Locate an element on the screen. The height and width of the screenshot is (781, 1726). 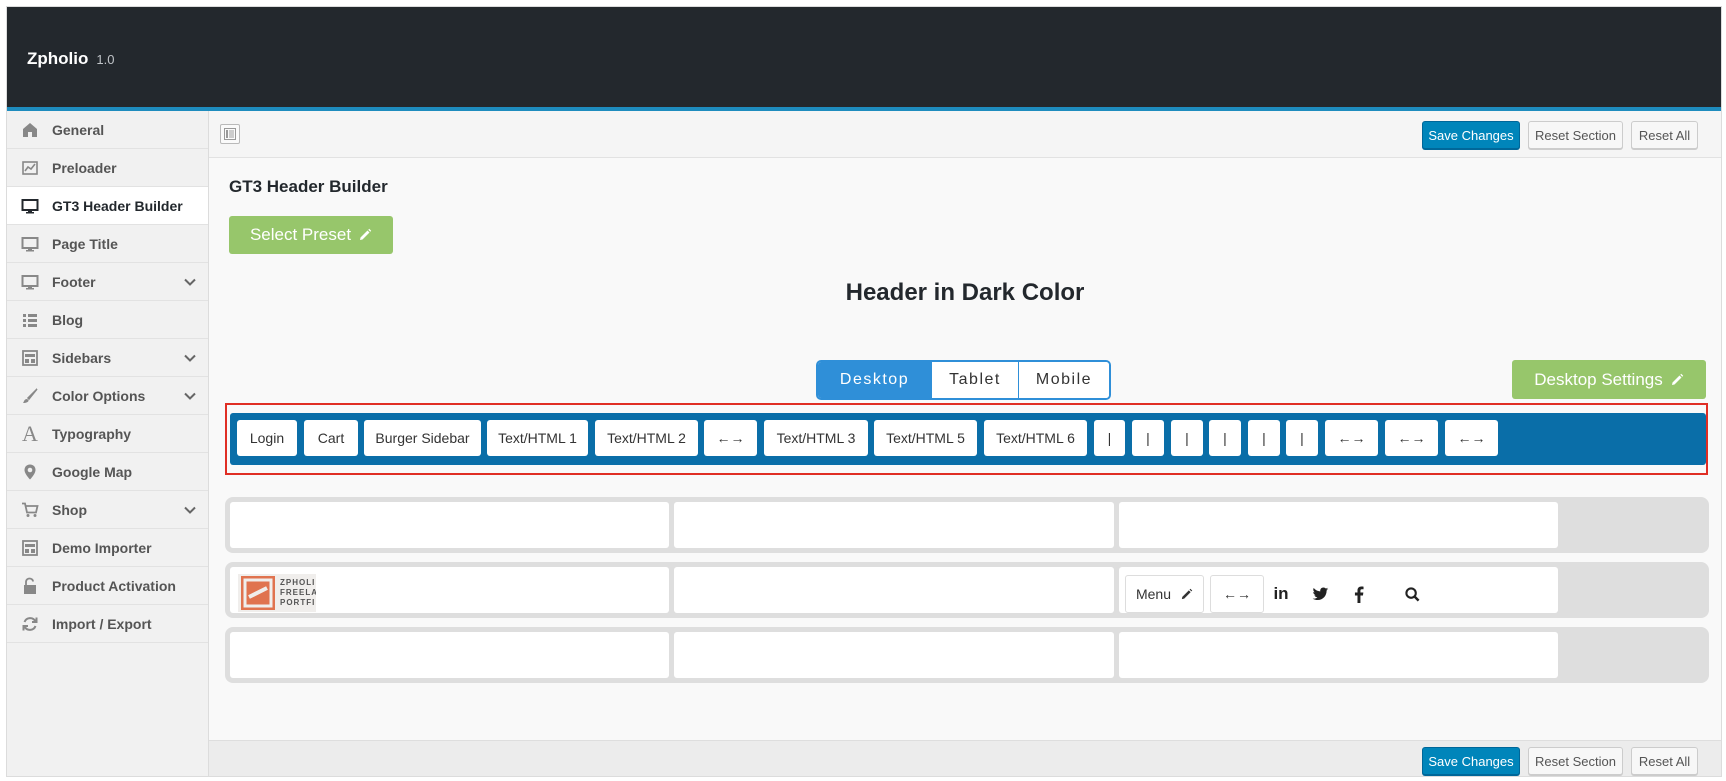
pool-item-text-html-2: Text/HTML 2 is located at coordinates (646, 438).